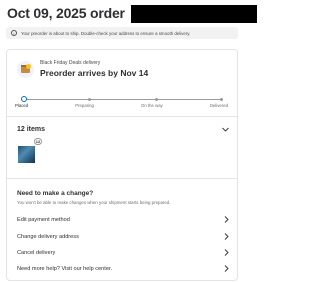  What do you see at coordinates (121, 105) in the screenshot?
I see `progress-labels: Placed Preparing On the way Delivered` at bounding box center [121, 105].